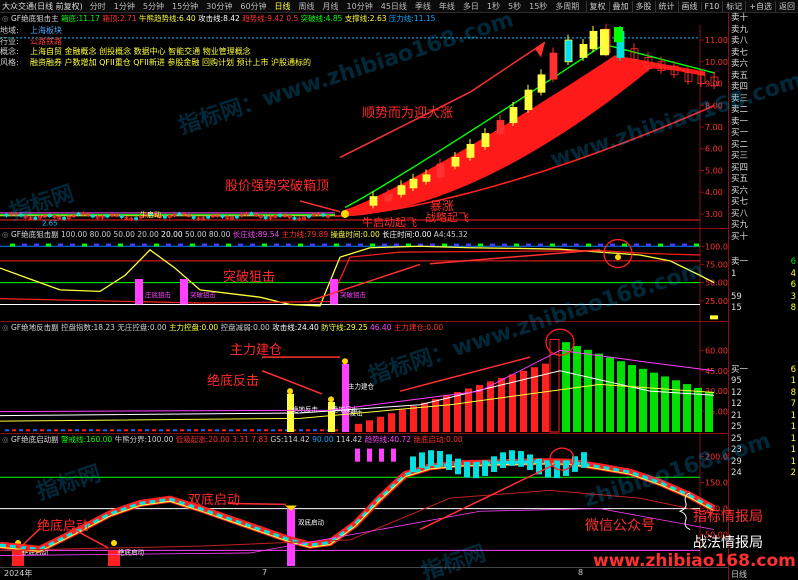  Describe the element at coordinates (736, 308) in the screenshot. I see `order-level-label: 15` at that location.